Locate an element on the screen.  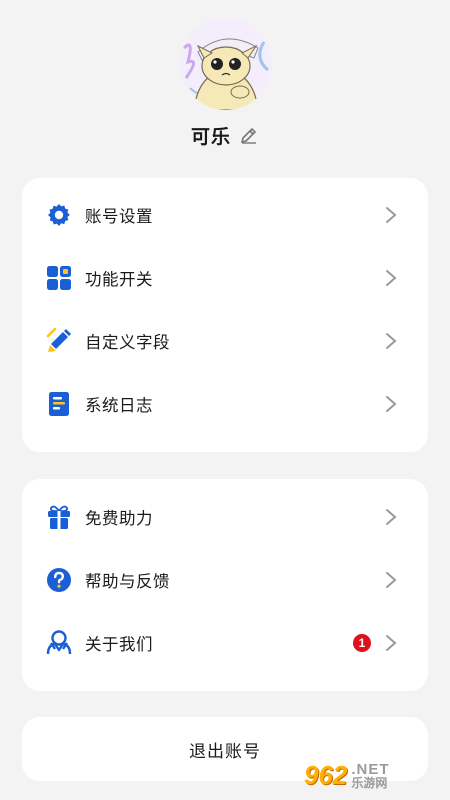
username-row: 可乐 is located at coordinates (225, 135).